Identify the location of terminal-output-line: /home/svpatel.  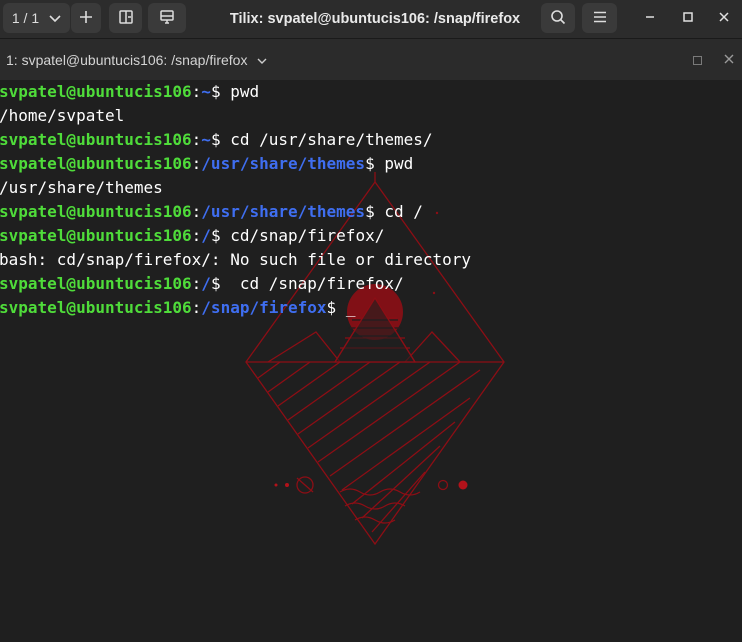
(235, 116).